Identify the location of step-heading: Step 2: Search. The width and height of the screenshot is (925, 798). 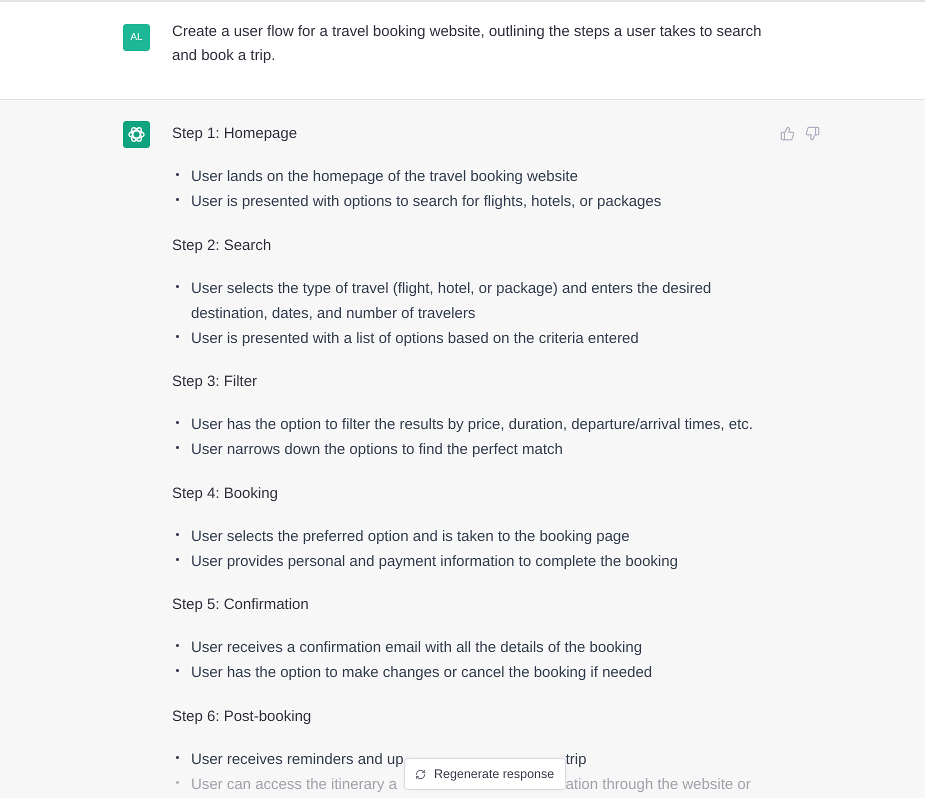
(222, 246).